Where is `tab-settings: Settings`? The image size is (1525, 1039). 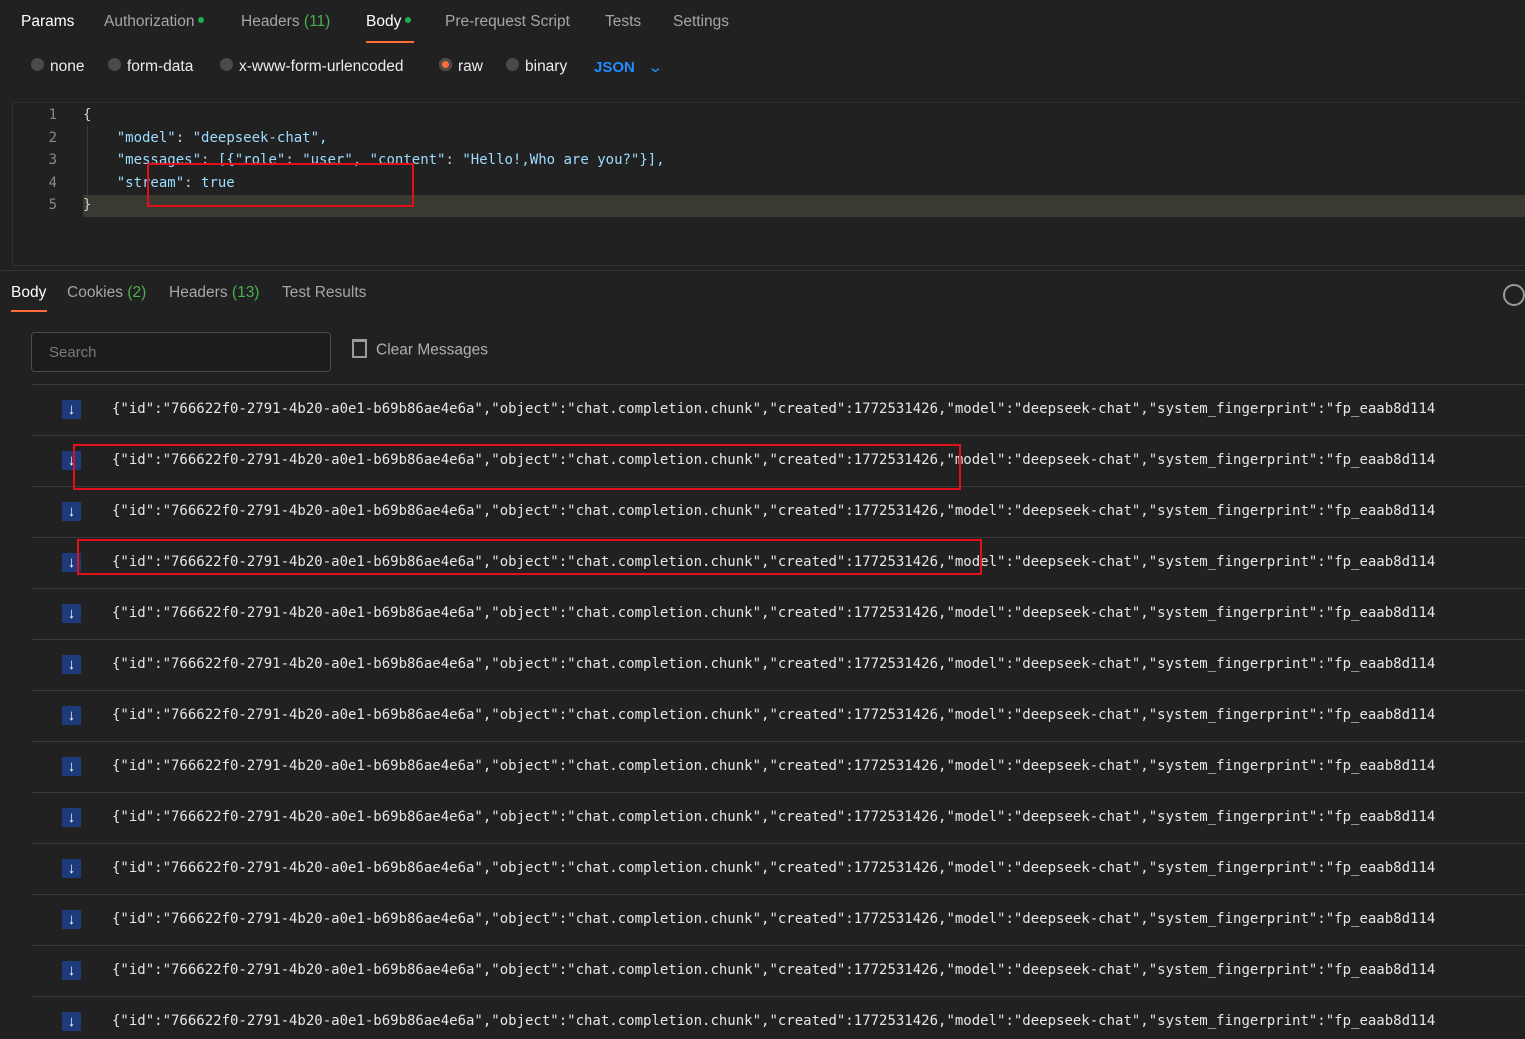 tab-settings: Settings is located at coordinates (701, 22).